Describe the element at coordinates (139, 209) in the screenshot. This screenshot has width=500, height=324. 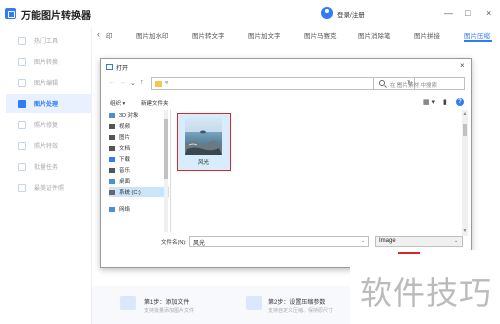
I see `nav-item-network: 网络` at that location.